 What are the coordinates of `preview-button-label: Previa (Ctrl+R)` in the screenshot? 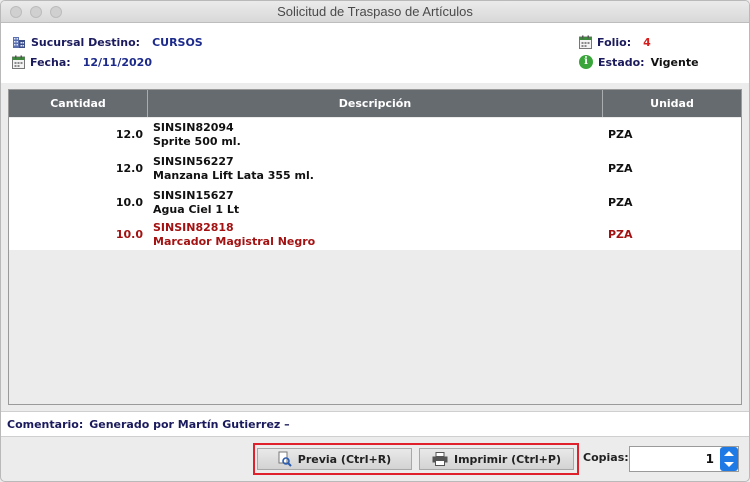 It's located at (344, 459).